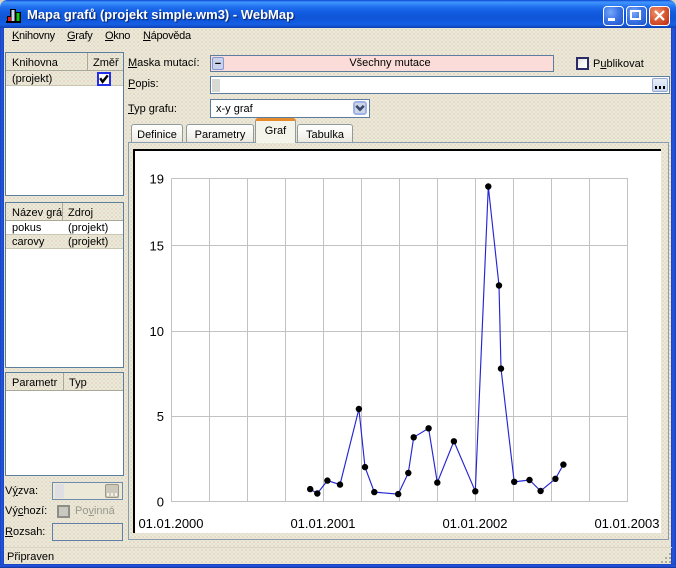 This screenshot has height=568, width=676. Describe the element at coordinates (626, 523) in the screenshot. I see `svg-text: 01.01.2003` at that location.